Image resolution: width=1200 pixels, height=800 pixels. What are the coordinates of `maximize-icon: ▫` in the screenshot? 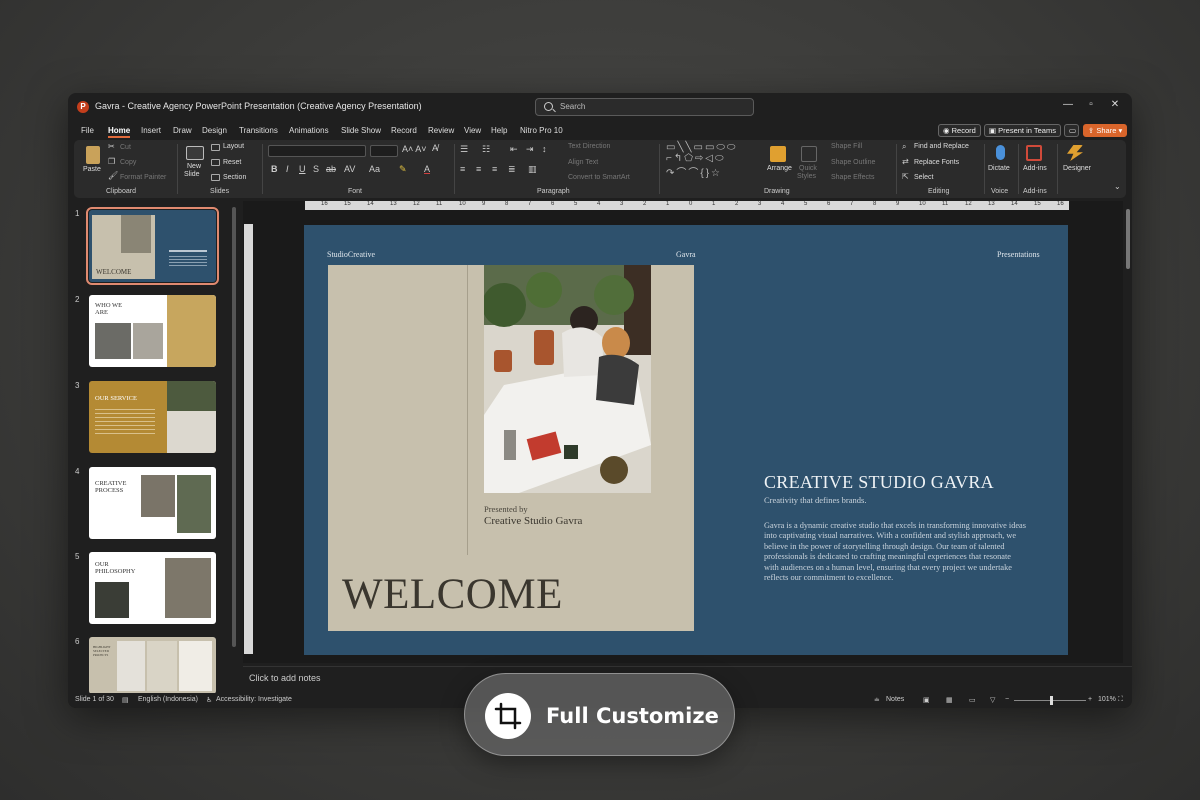 It's located at (1091, 104).